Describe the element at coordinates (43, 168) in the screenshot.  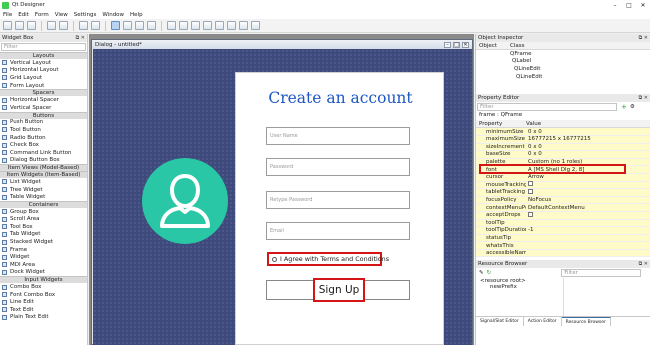
I see `widget-category: Item Views (Model-Based)` at that location.